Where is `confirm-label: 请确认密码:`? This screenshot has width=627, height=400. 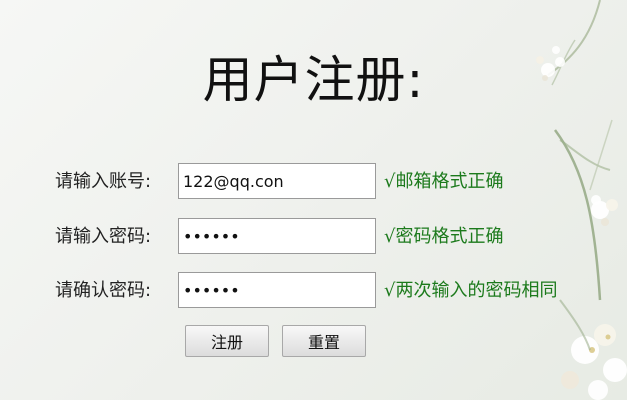 confirm-label: 请确认密码: is located at coordinates (103, 290).